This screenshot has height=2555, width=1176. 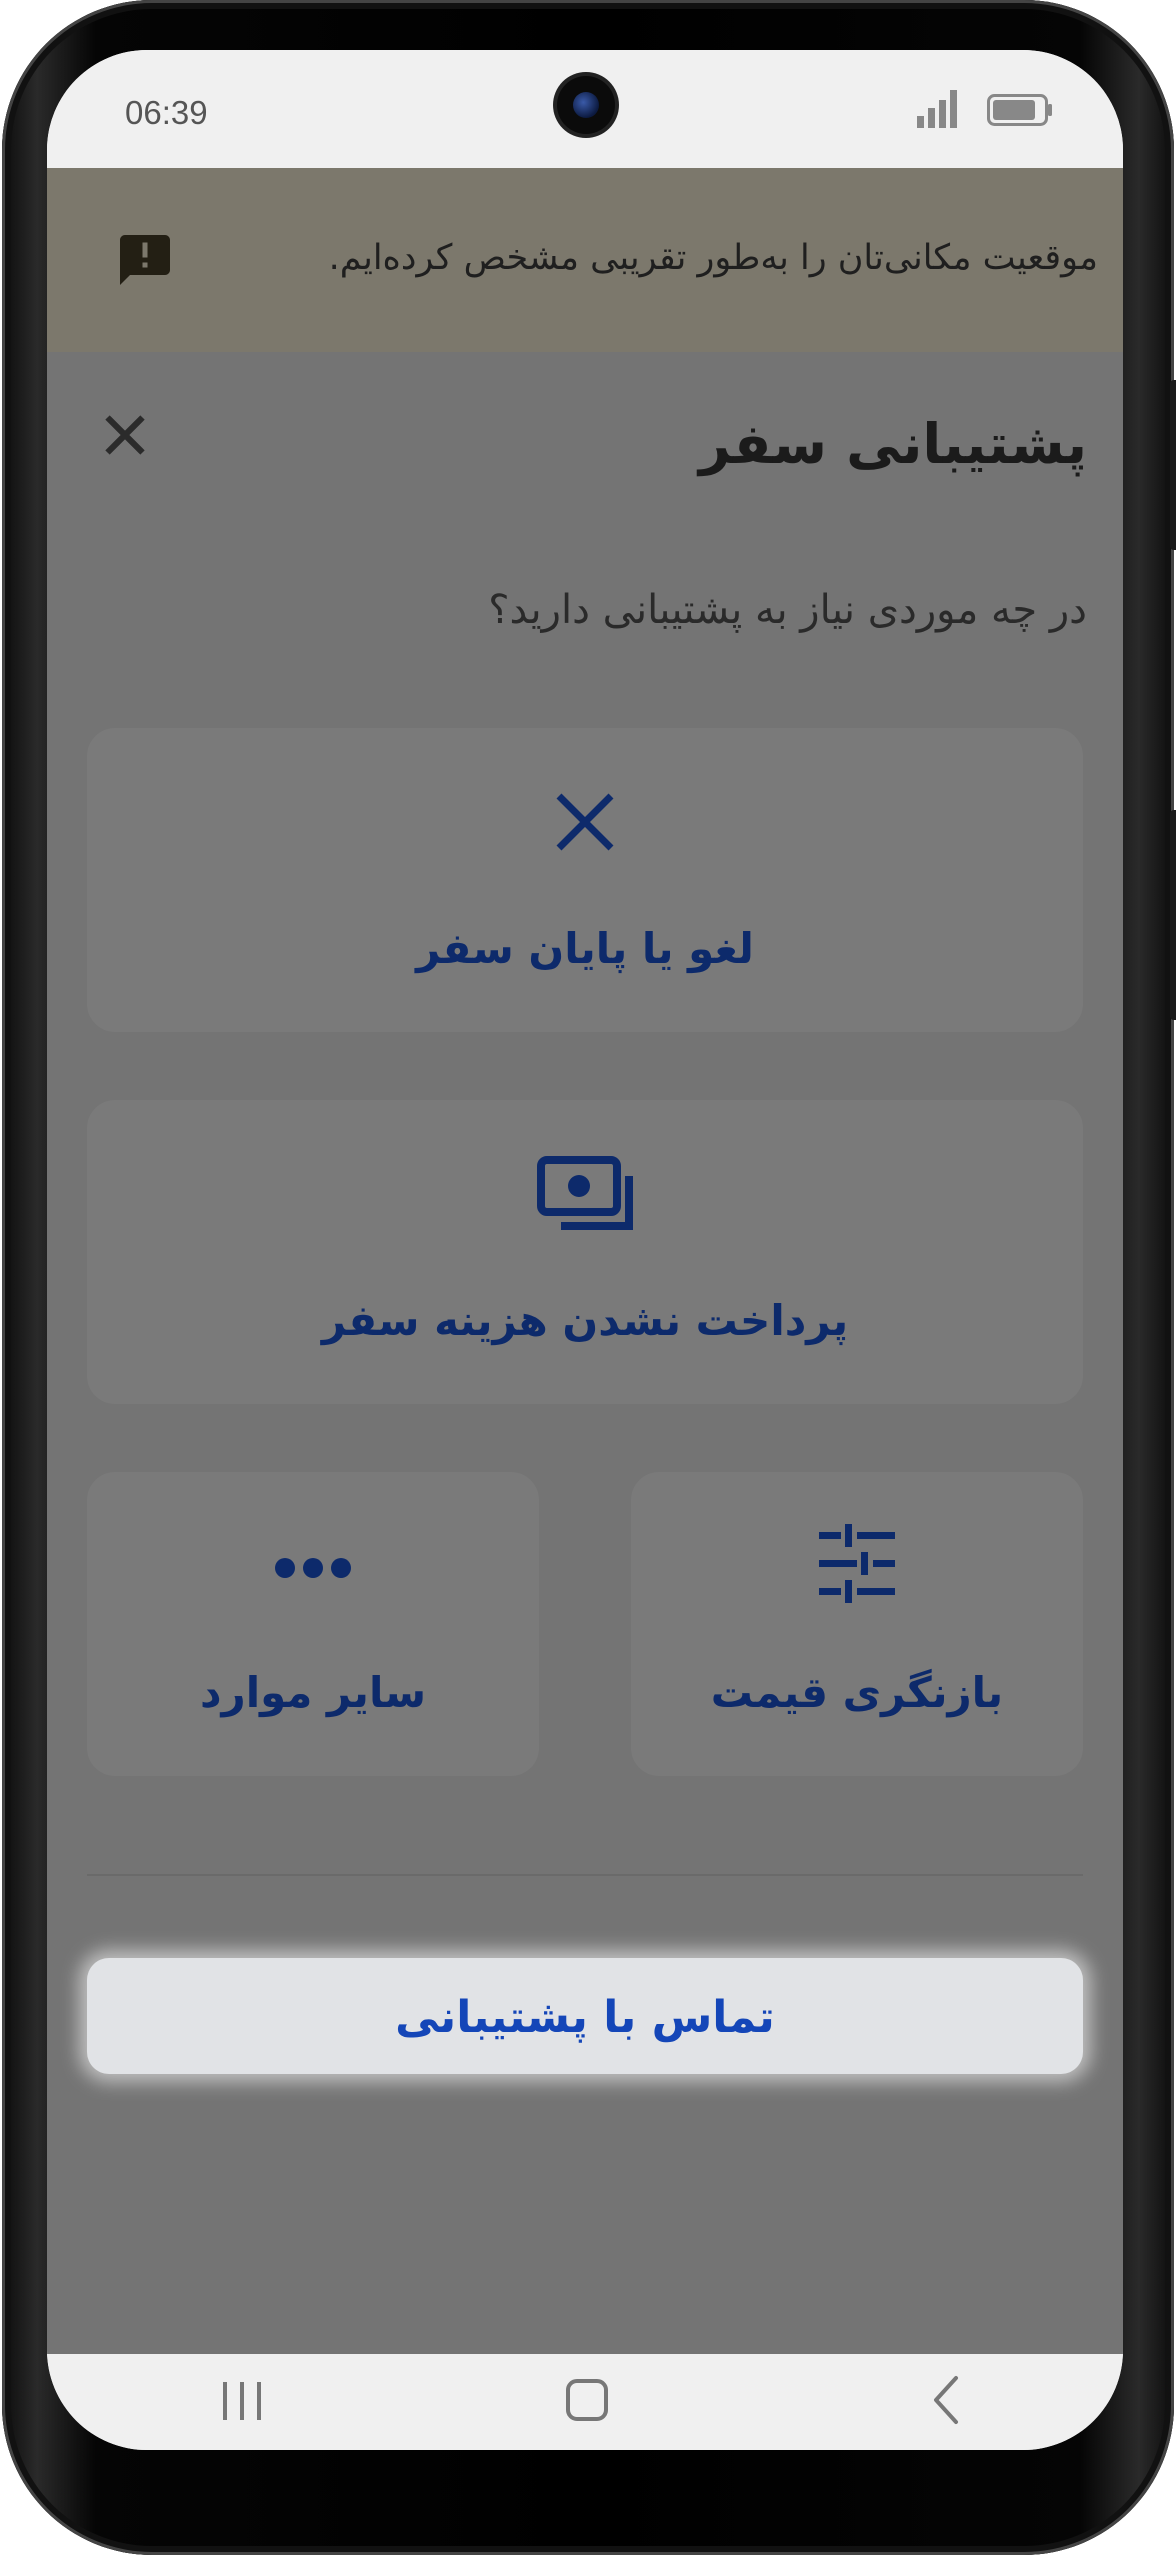 I want to click on option-label: پرداخت نشدن هزینه سفر, so click(x=585, y=1320).